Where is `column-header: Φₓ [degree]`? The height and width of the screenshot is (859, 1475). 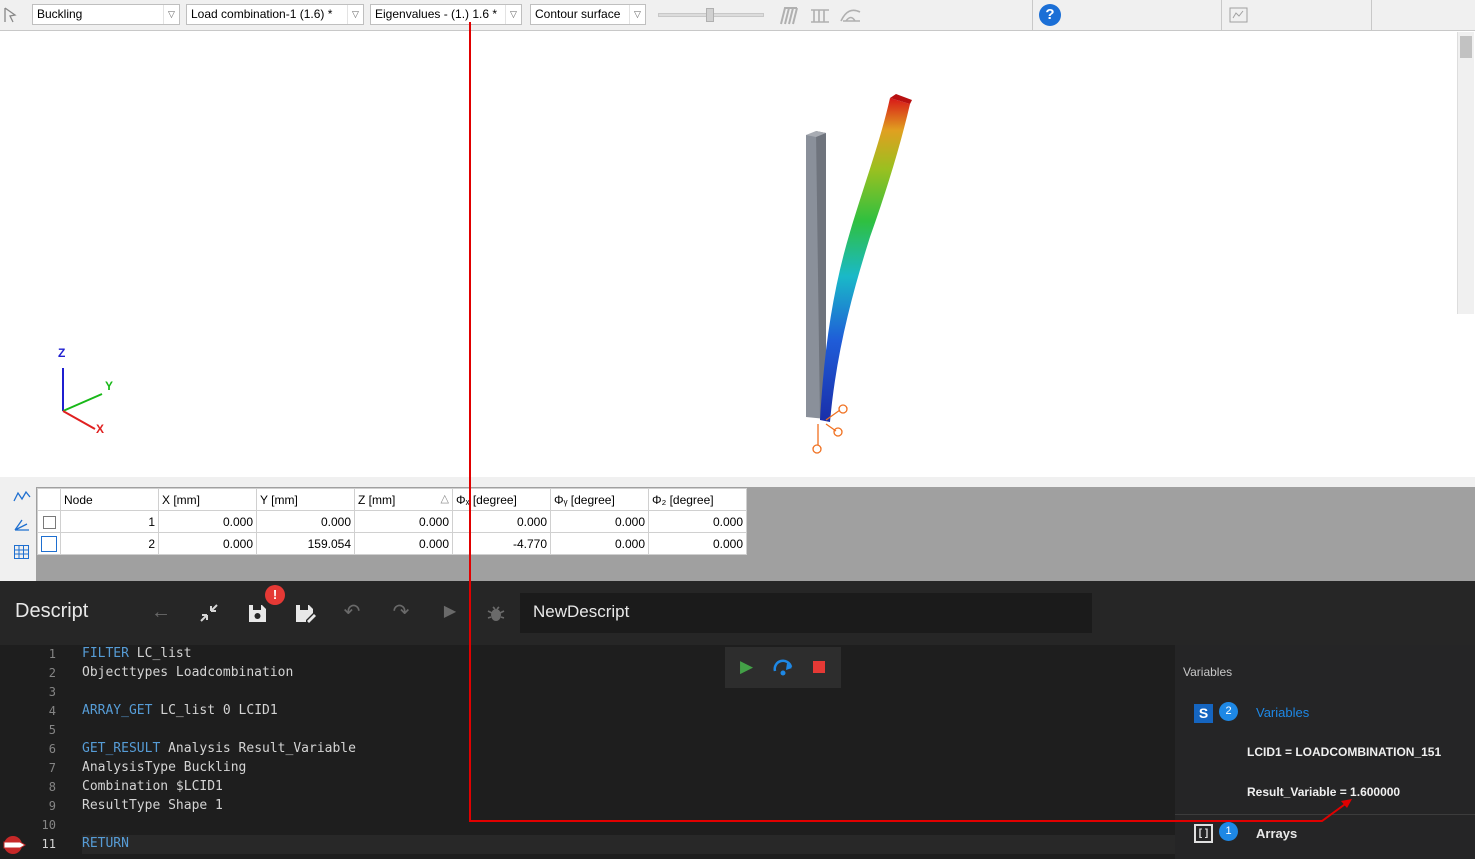 column-header: Φₓ [degree] is located at coordinates (501, 499).